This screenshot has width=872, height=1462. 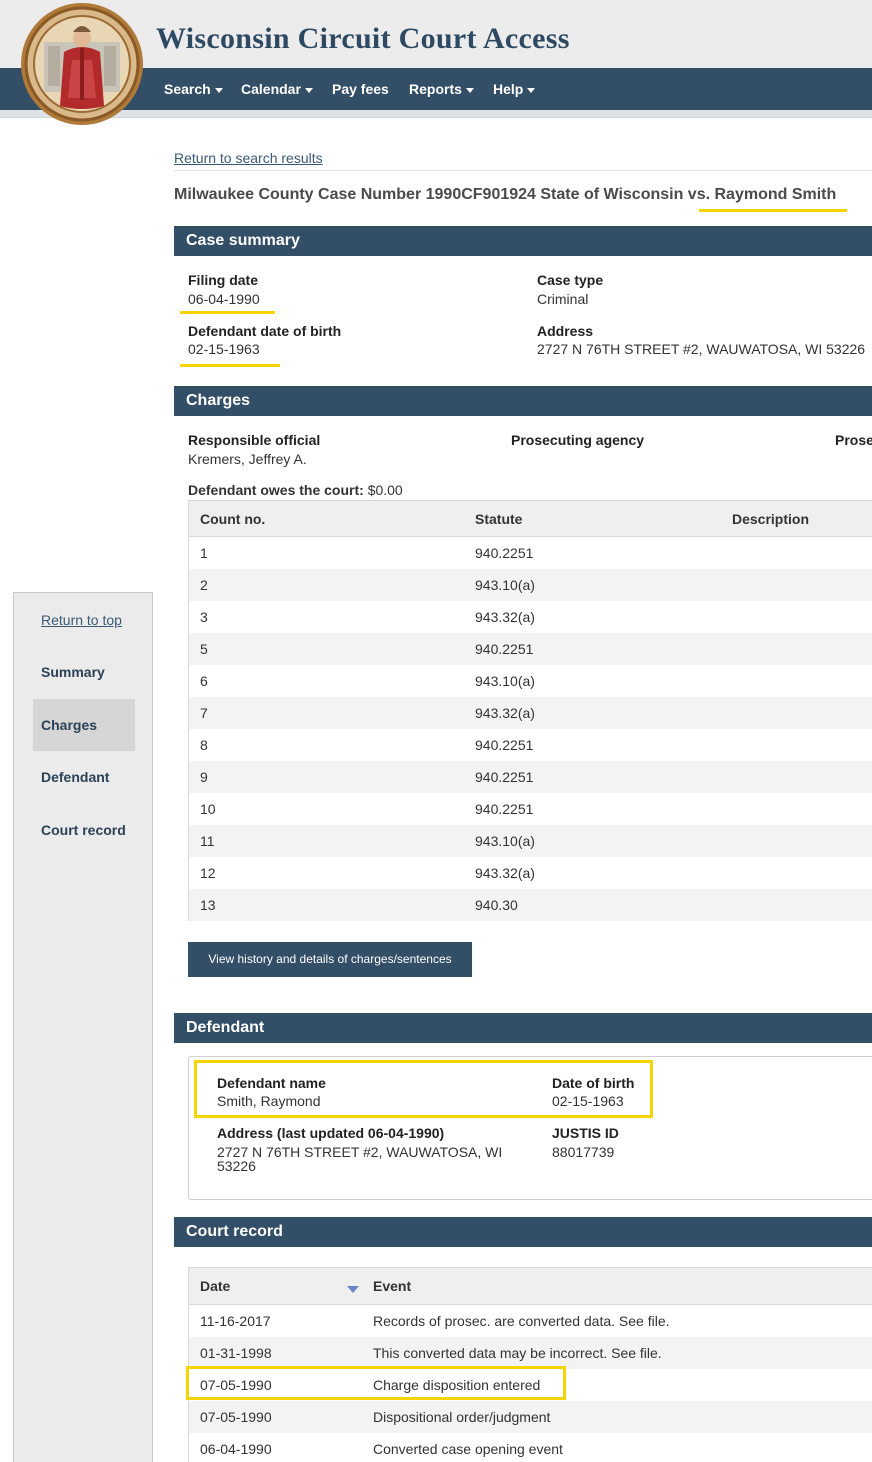 What do you see at coordinates (204, 617) in the screenshot?
I see `count-cell: 3` at bounding box center [204, 617].